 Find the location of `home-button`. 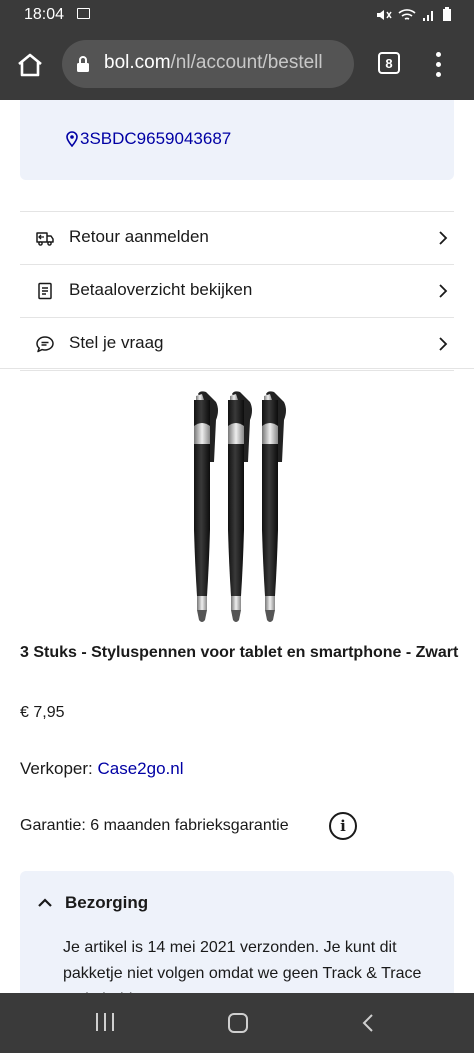

home-button is located at coordinates (30, 65).